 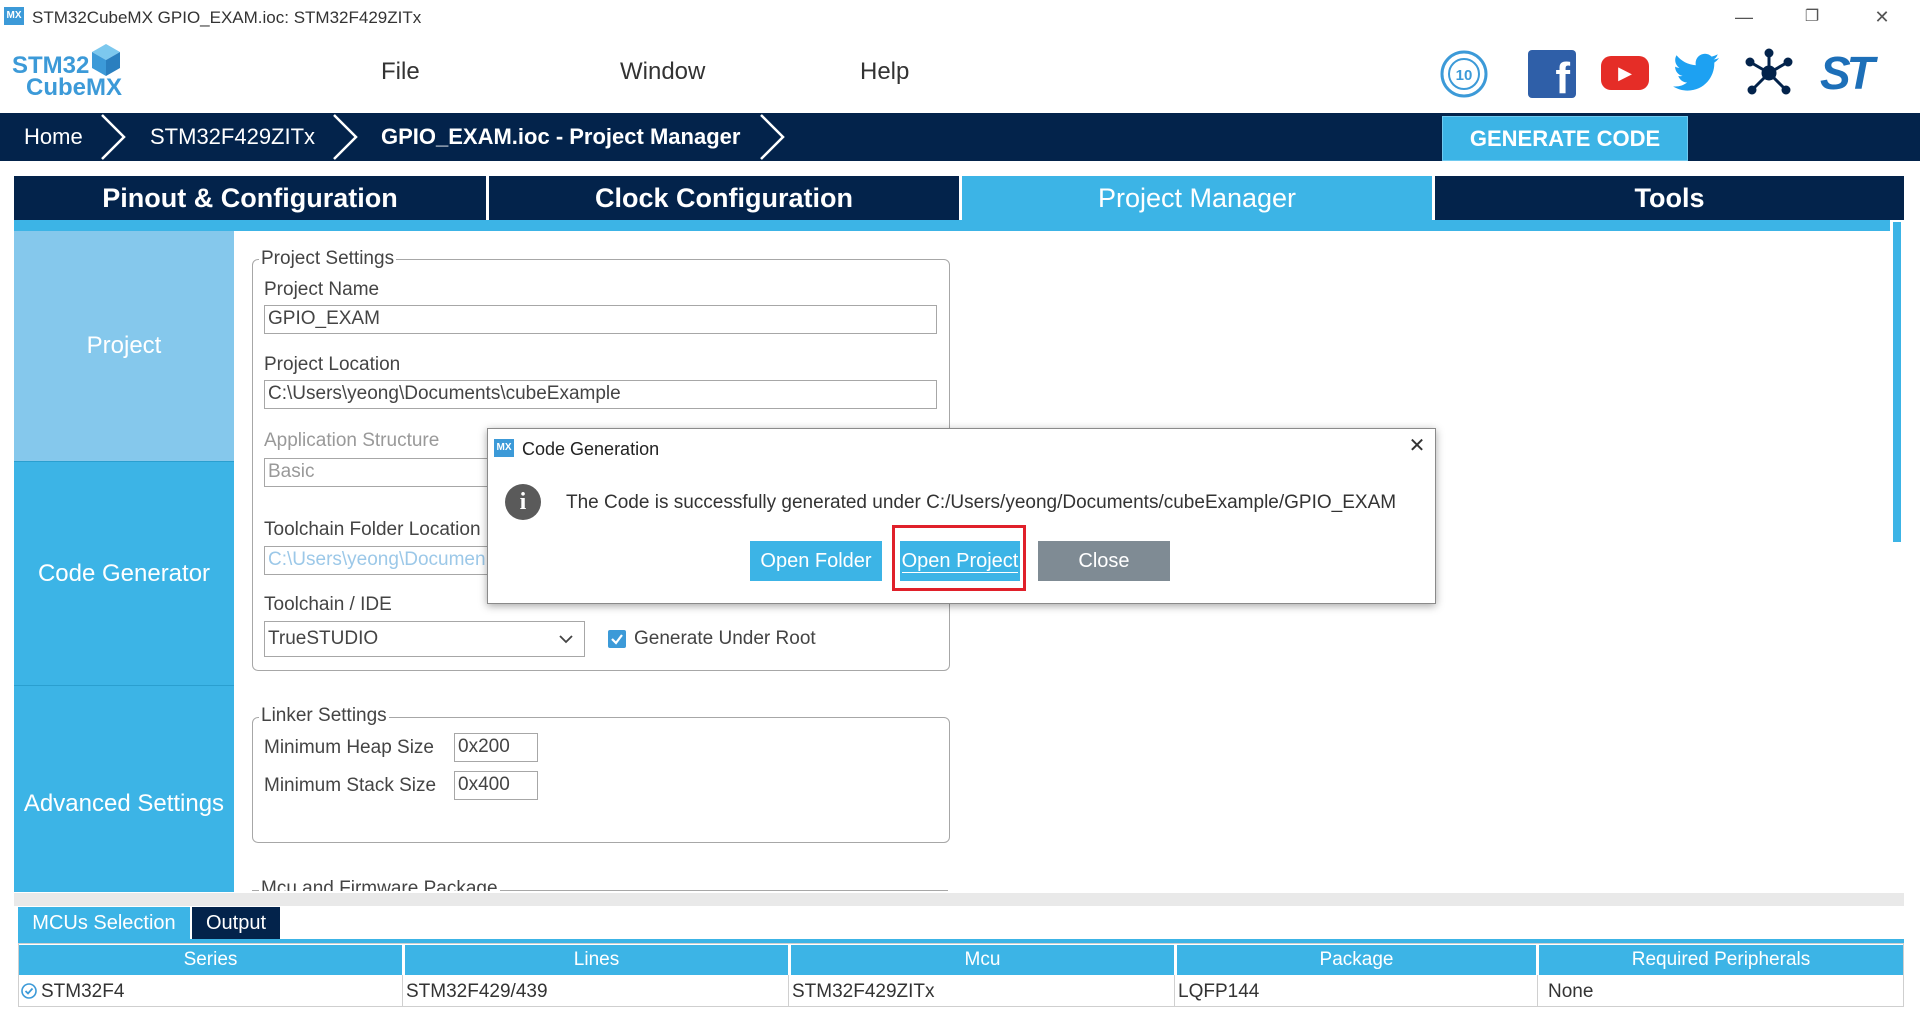 What do you see at coordinates (53, 137) in the screenshot?
I see `breadcrumb-home: Home` at bounding box center [53, 137].